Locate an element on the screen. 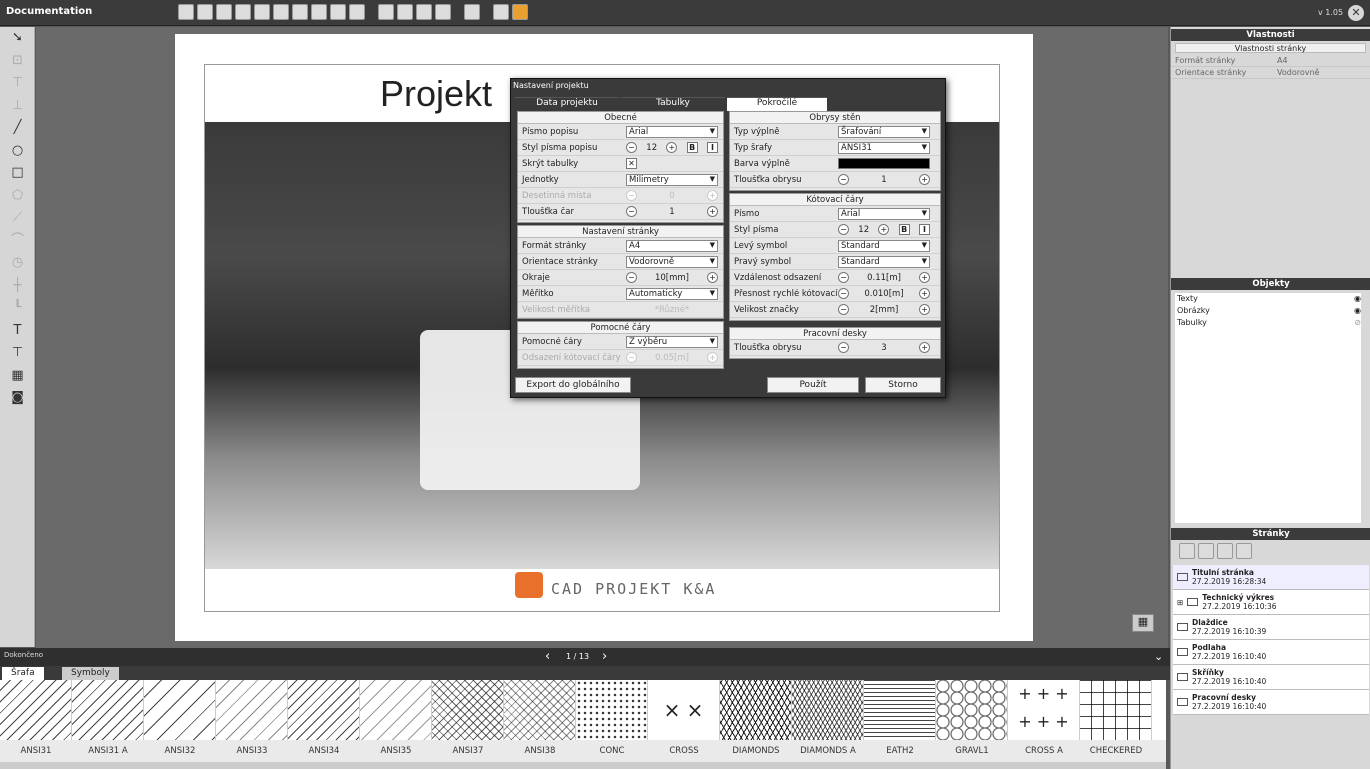  scale-select: Automaticky is located at coordinates (672, 293).